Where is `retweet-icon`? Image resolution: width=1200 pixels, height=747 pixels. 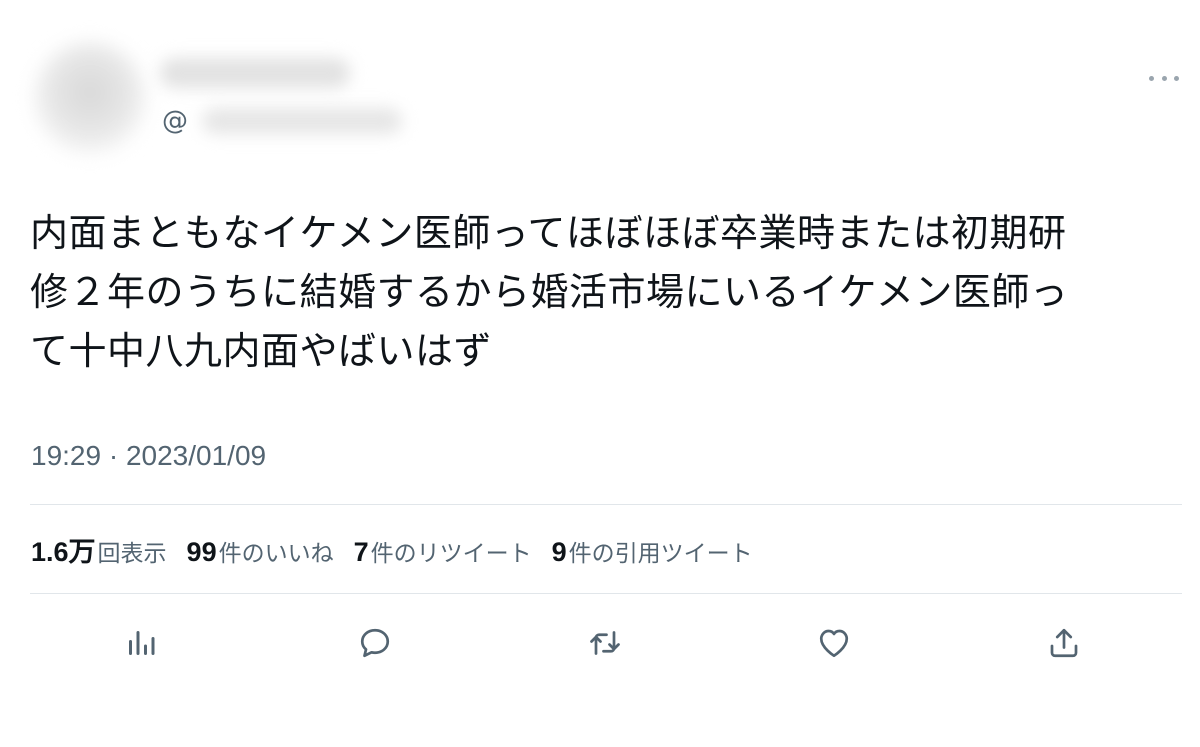
retweet-icon is located at coordinates (605, 643).